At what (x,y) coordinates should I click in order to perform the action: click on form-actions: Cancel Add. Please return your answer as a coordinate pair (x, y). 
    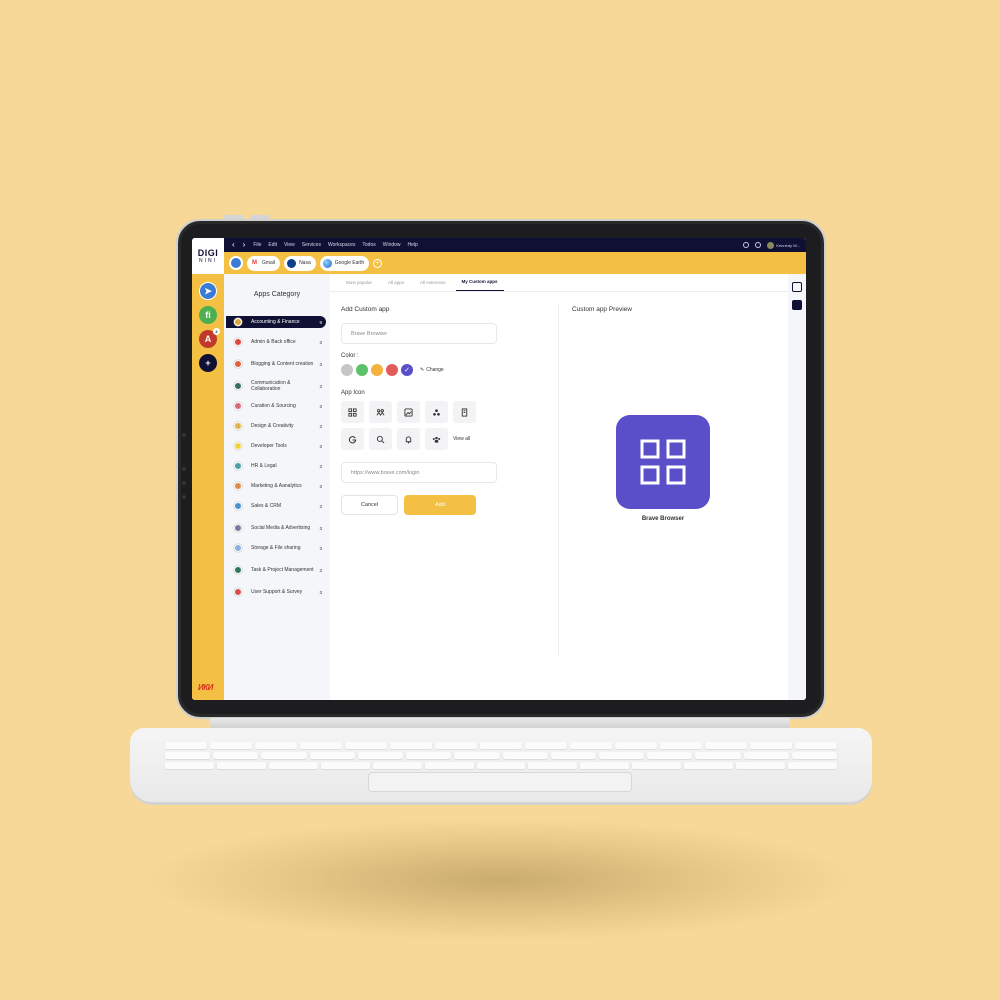
    Looking at the image, I should click on (446, 505).